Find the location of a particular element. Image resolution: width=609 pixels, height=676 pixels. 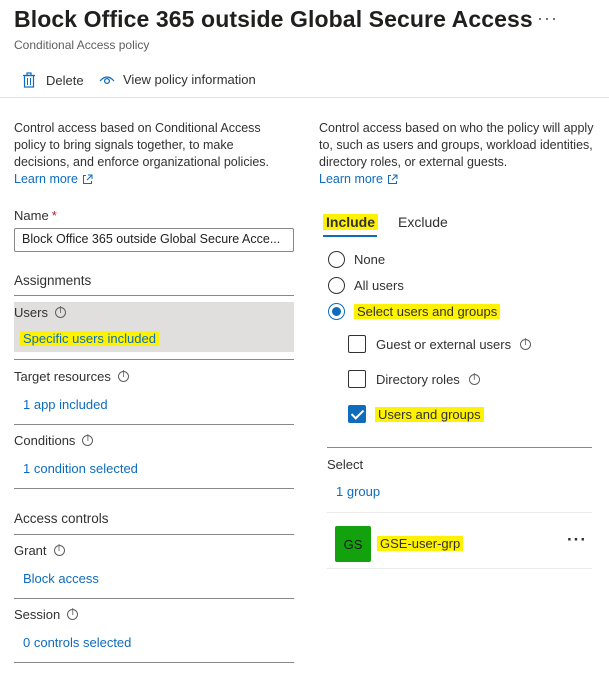

view-policy-information-label: View policy information is located at coordinates (189, 79).